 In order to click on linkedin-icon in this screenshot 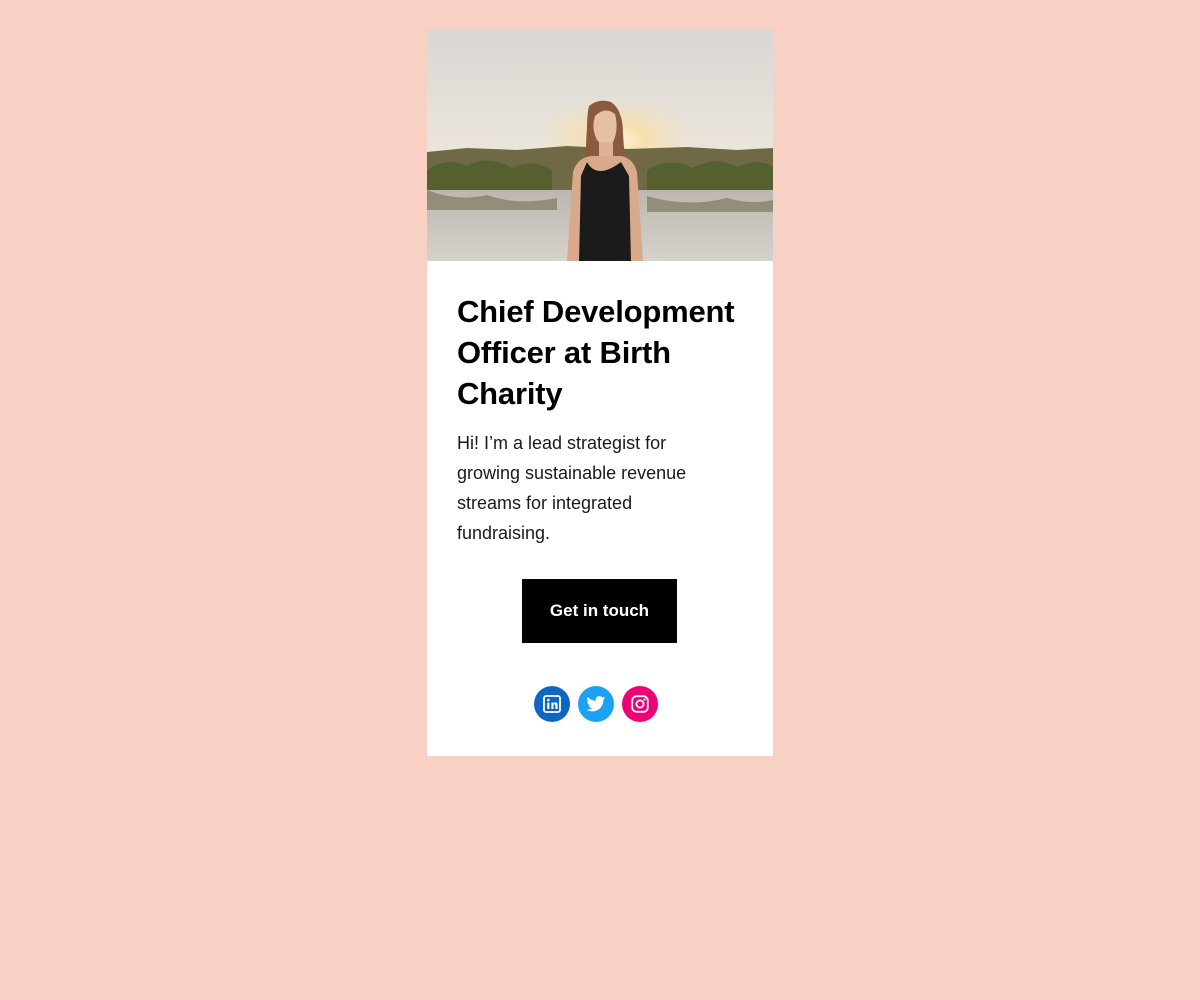, I will do `click(552, 704)`.